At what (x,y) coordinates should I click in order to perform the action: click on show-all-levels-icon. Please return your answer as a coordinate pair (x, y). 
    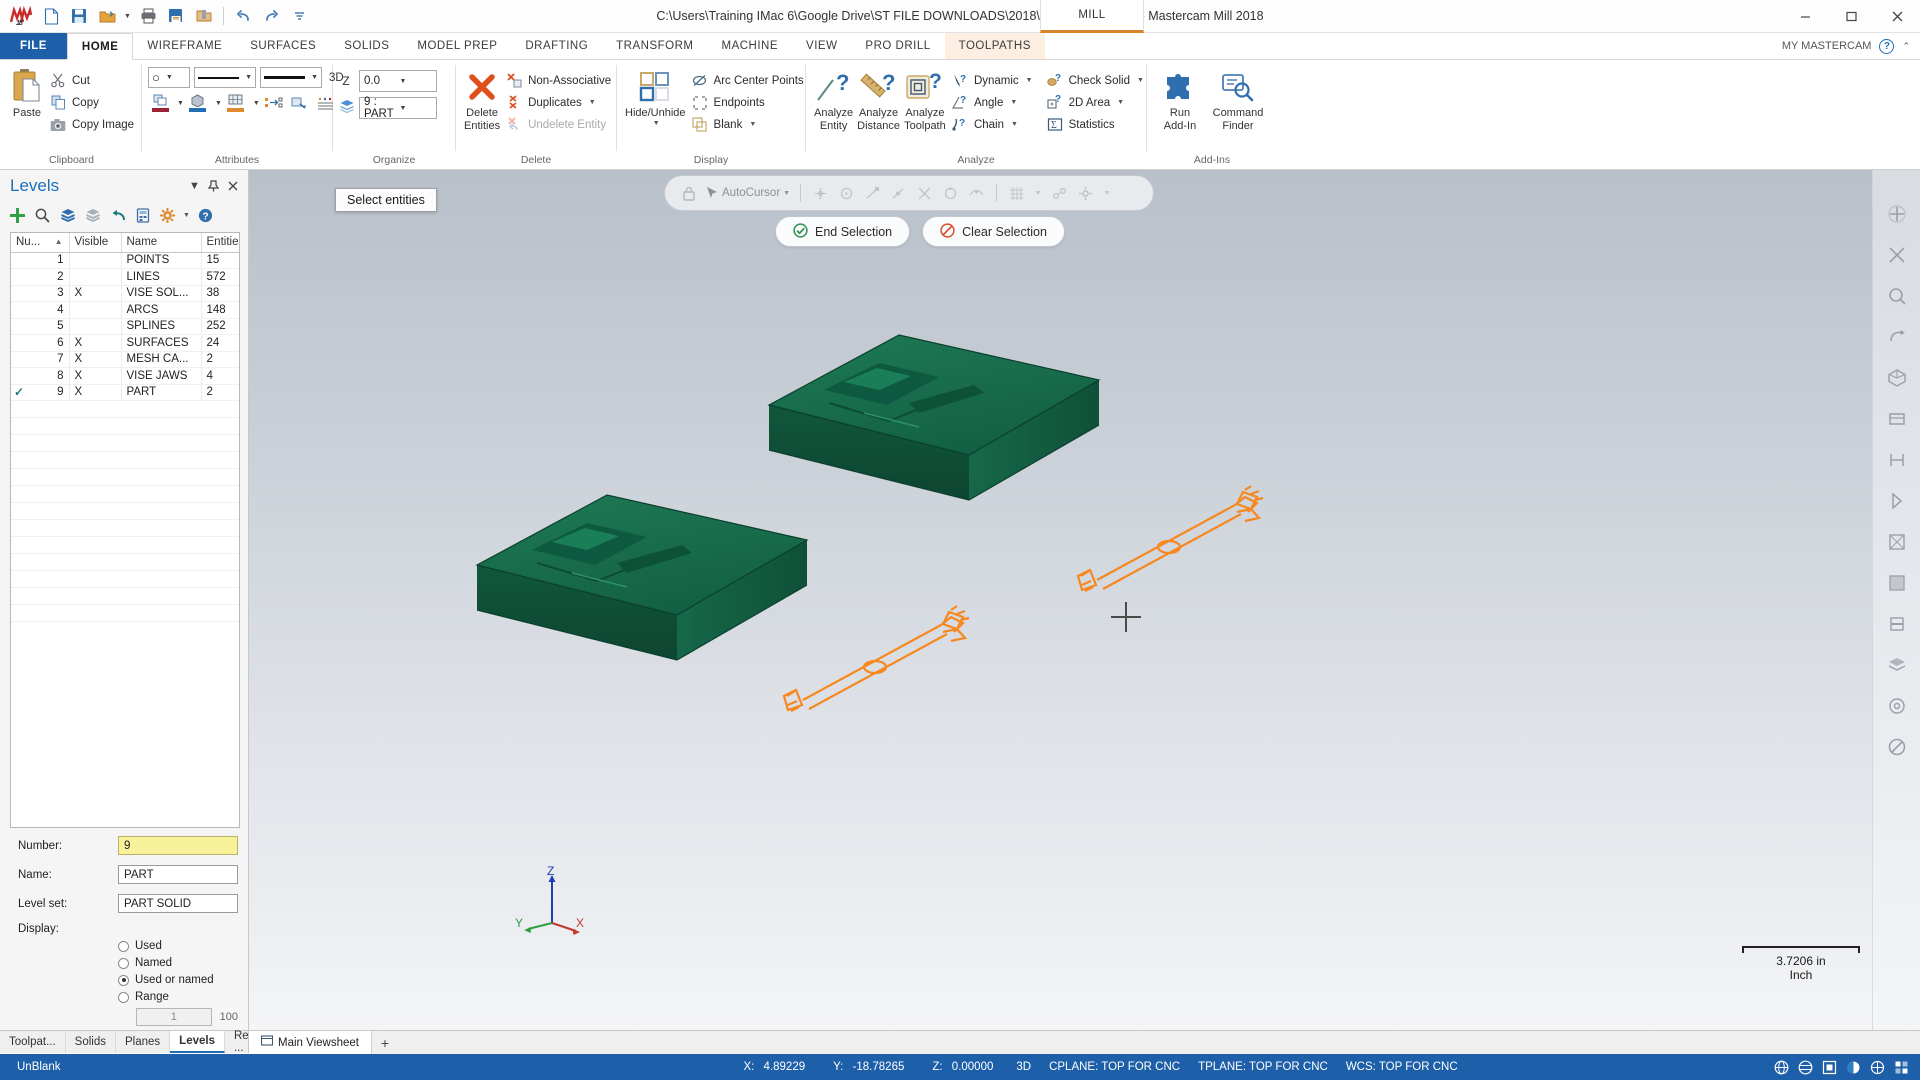
    Looking at the image, I should click on (67, 215).